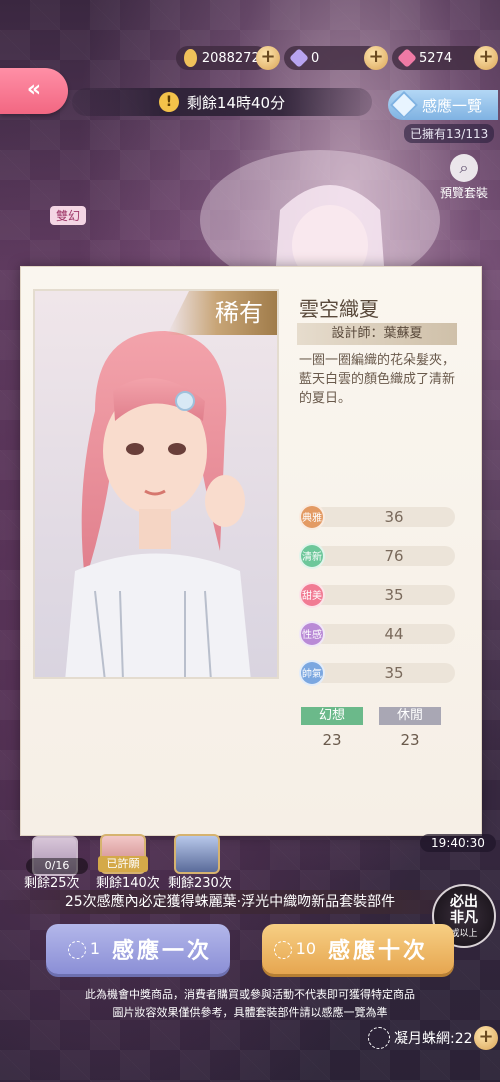 This screenshot has width=500, height=1082. Describe the element at coordinates (376, 58) in the screenshot. I see `add-diamonds-button: +` at that location.